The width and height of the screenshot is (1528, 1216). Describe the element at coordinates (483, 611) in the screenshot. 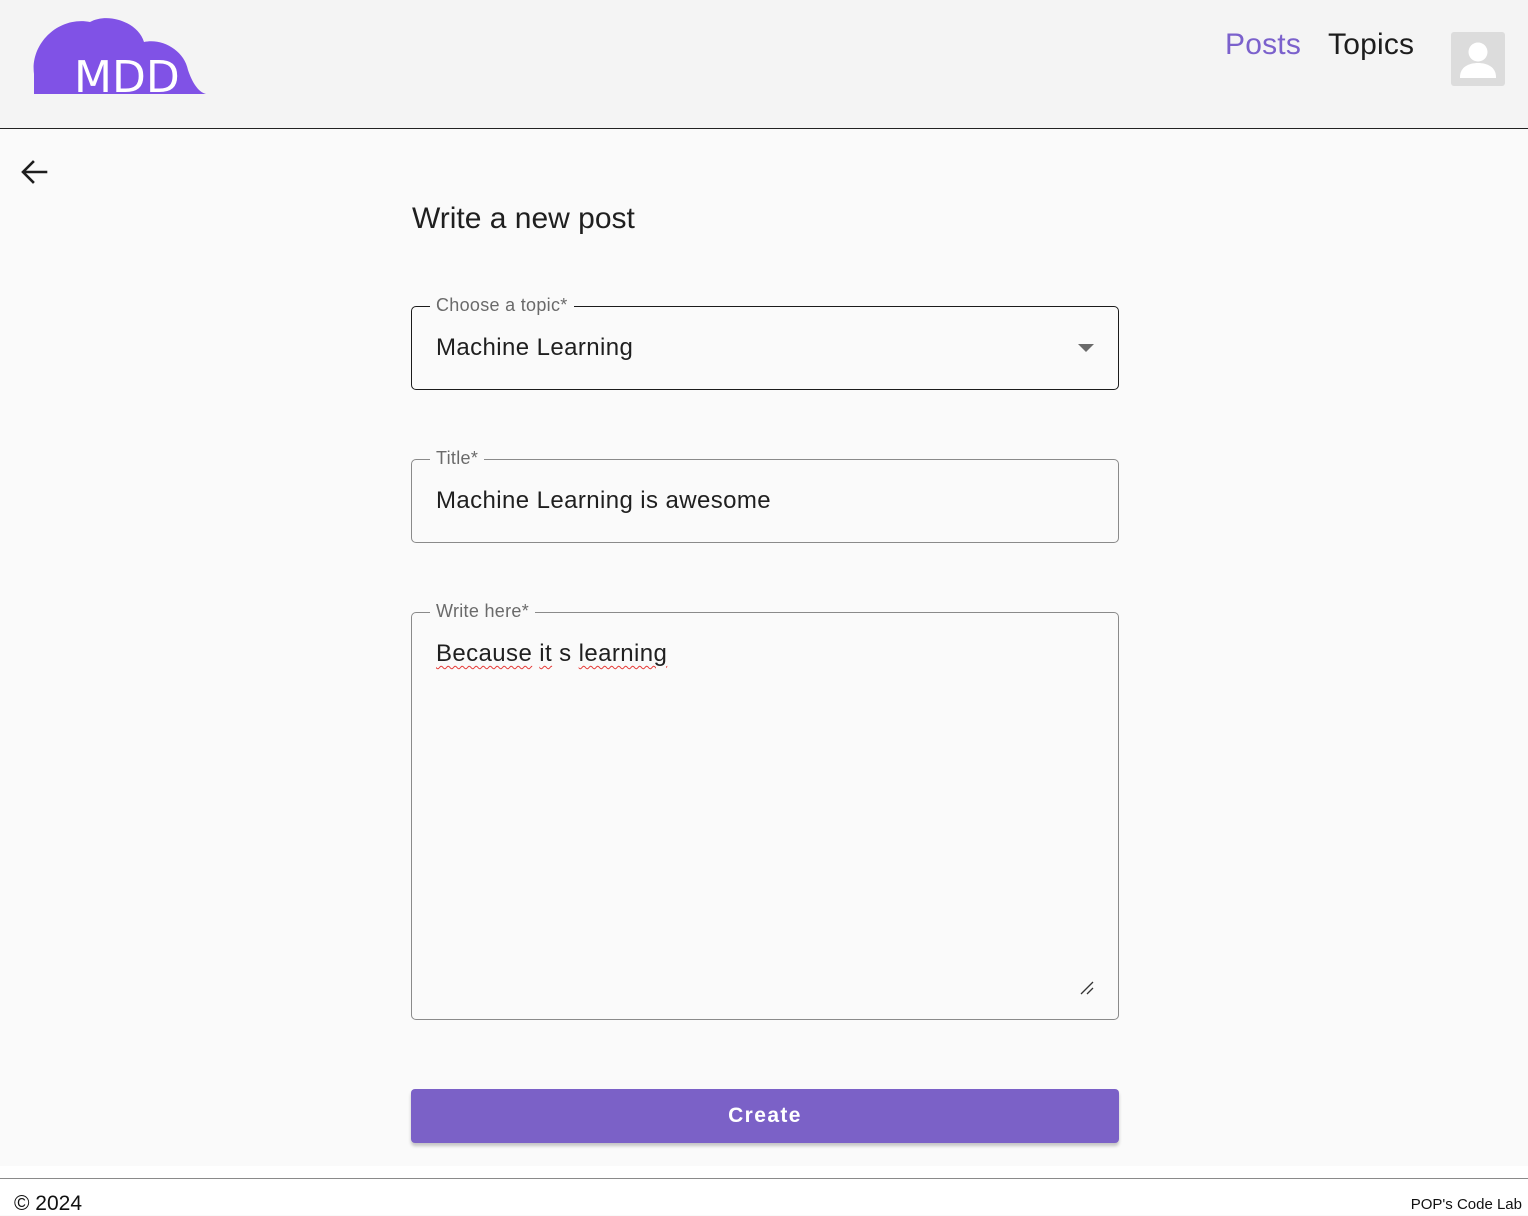

I see `content-textarea-label: Write here*` at that location.